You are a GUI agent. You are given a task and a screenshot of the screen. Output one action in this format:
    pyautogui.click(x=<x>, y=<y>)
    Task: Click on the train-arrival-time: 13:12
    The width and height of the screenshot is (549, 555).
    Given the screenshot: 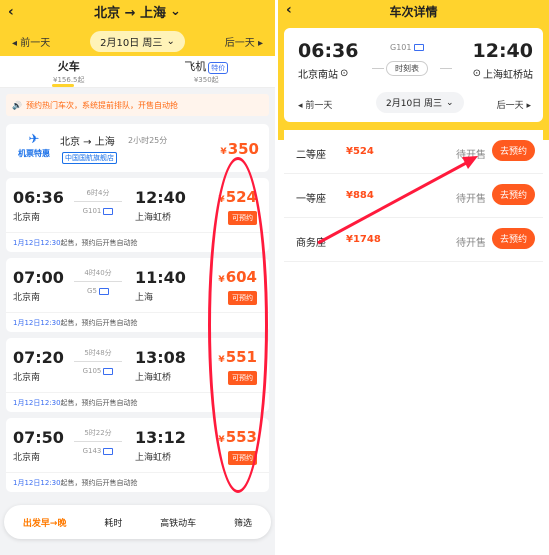 What is the action you would take?
    pyautogui.click(x=160, y=437)
    